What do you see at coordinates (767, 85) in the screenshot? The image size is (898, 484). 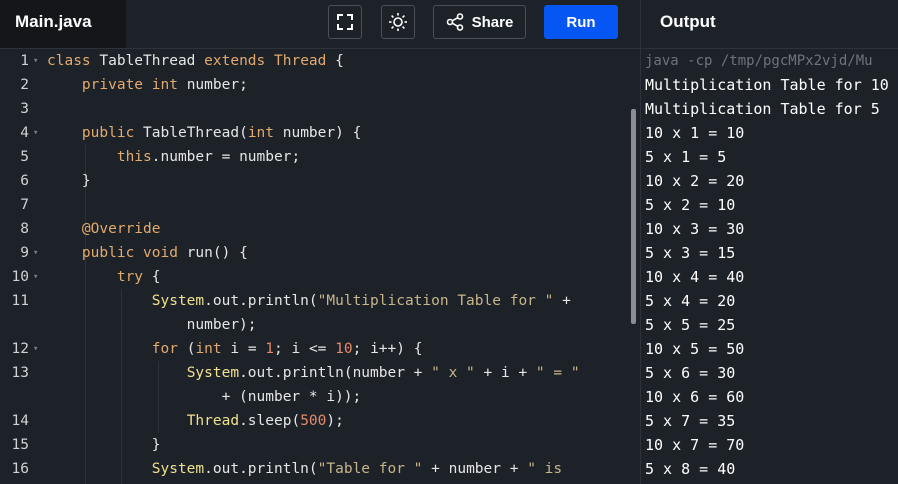 I see `output-line: Multiplication Table for 10` at bounding box center [767, 85].